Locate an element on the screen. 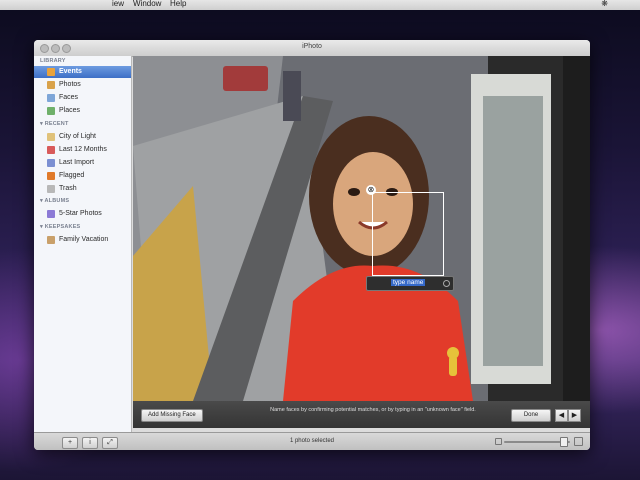 The height and width of the screenshot is (480, 640). sidebar-item-label: Family Vacation is located at coordinates (84, 239).